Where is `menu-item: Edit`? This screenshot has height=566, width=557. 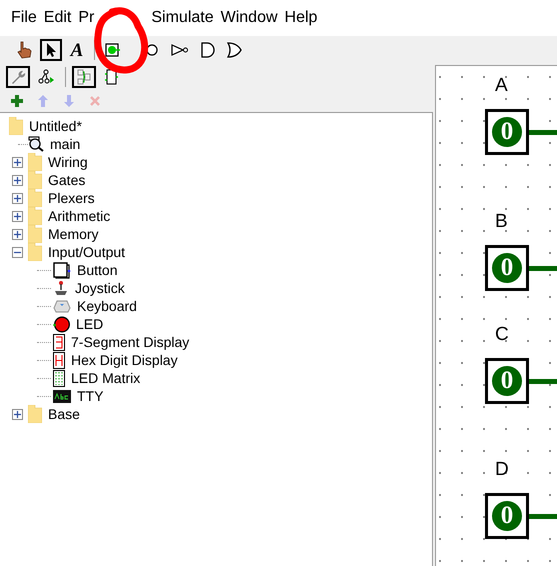
menu-item: Edit is located at coordinates (58, 18).